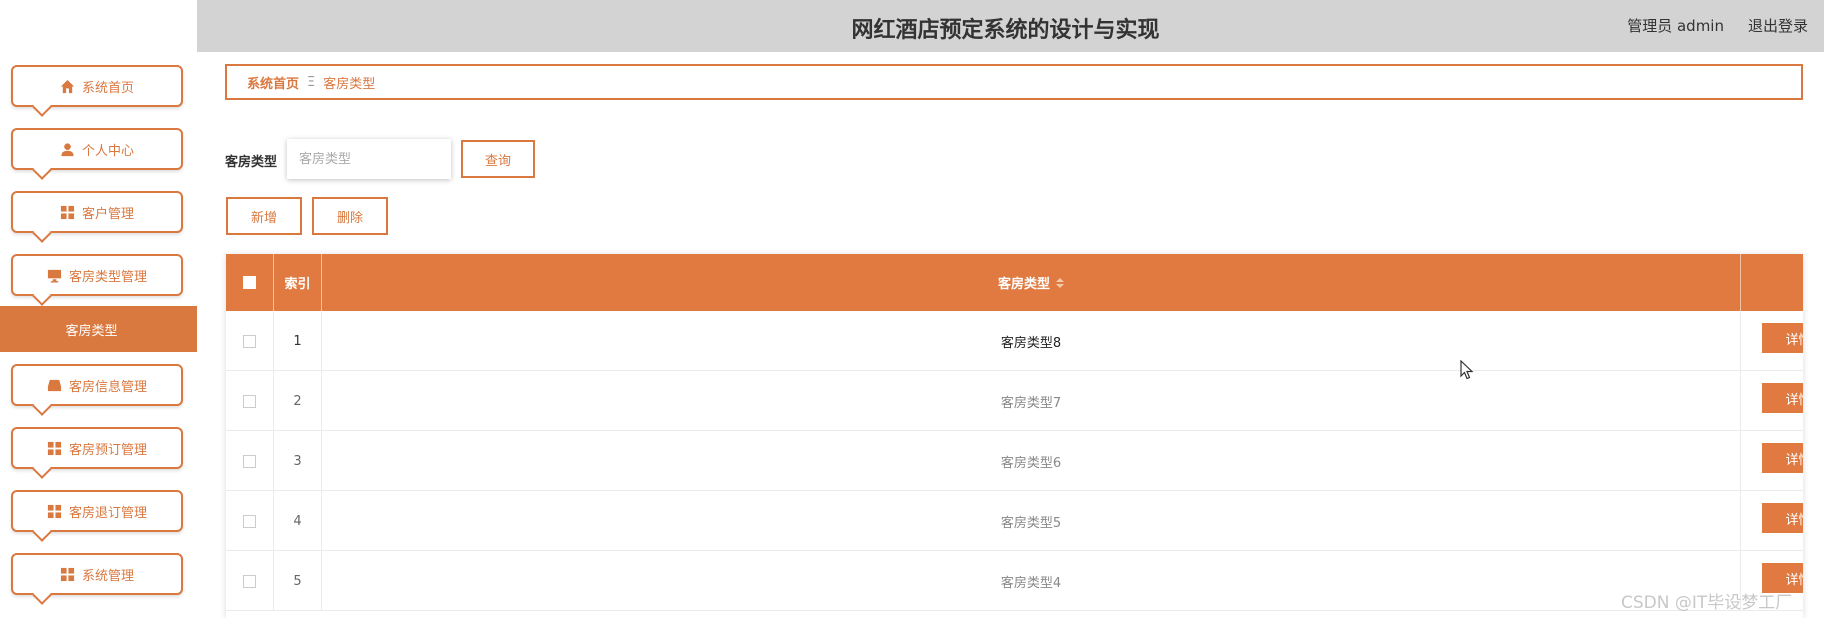  What do you see at coordinates (1675, 26) in the screenshot?
I see `current-user: 管理员 admin` at bounding box center [1675, 26].